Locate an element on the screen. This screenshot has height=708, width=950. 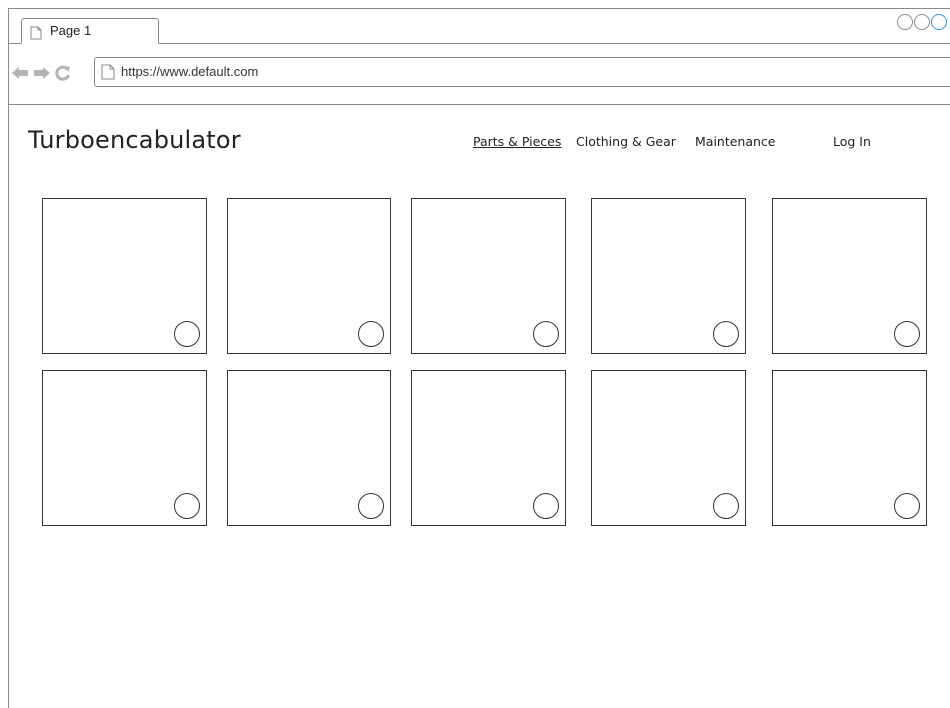
reload-icon is located at coordinates (63, 75).